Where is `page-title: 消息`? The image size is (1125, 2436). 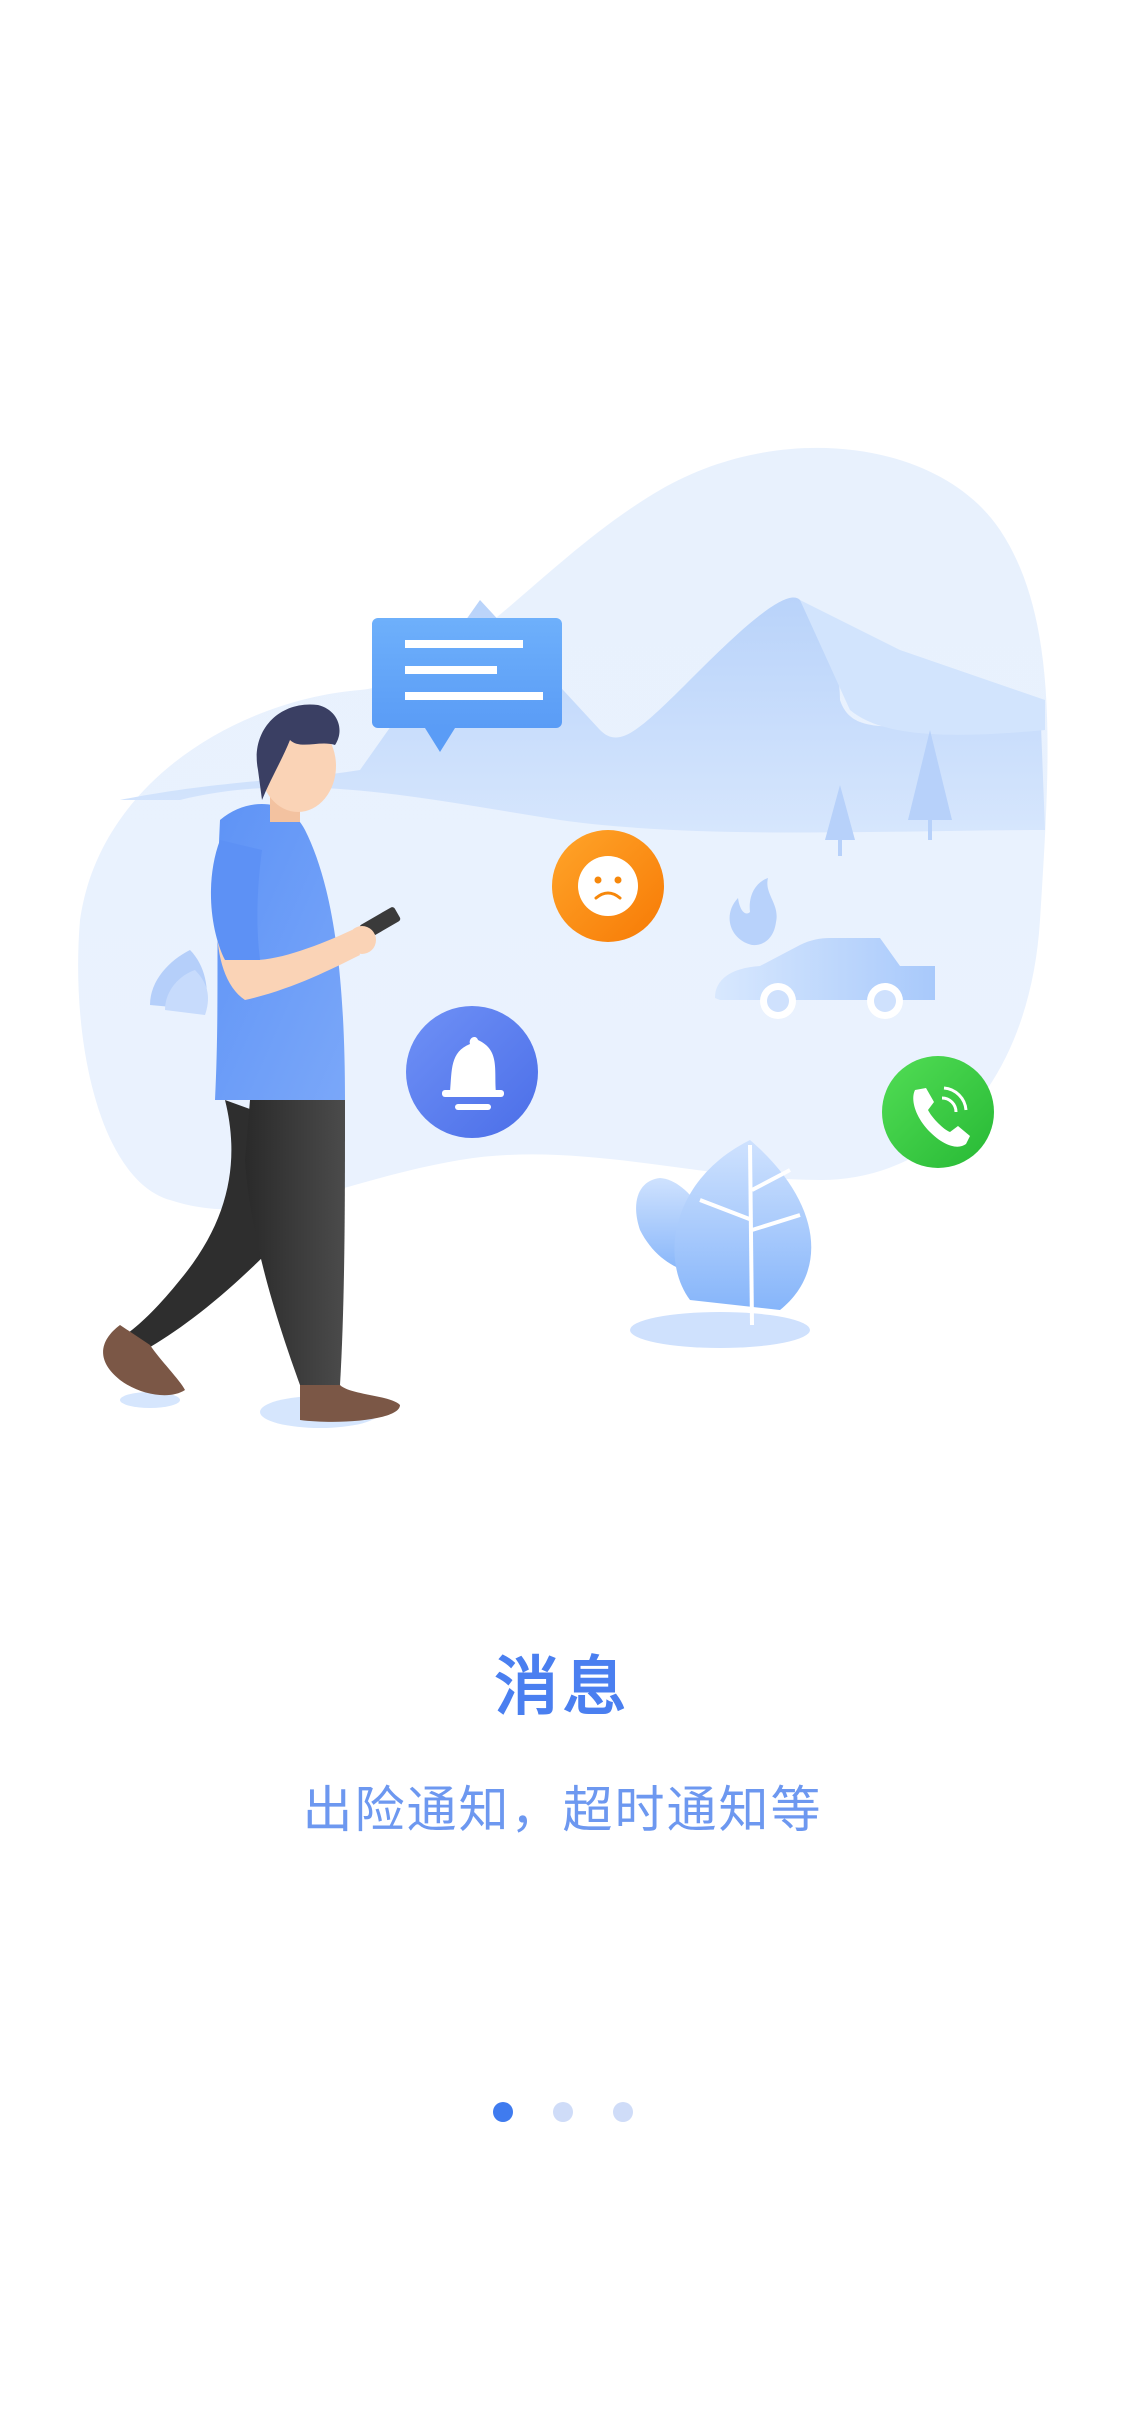
page-title: 消息 is located at coordinates (562, 1688).